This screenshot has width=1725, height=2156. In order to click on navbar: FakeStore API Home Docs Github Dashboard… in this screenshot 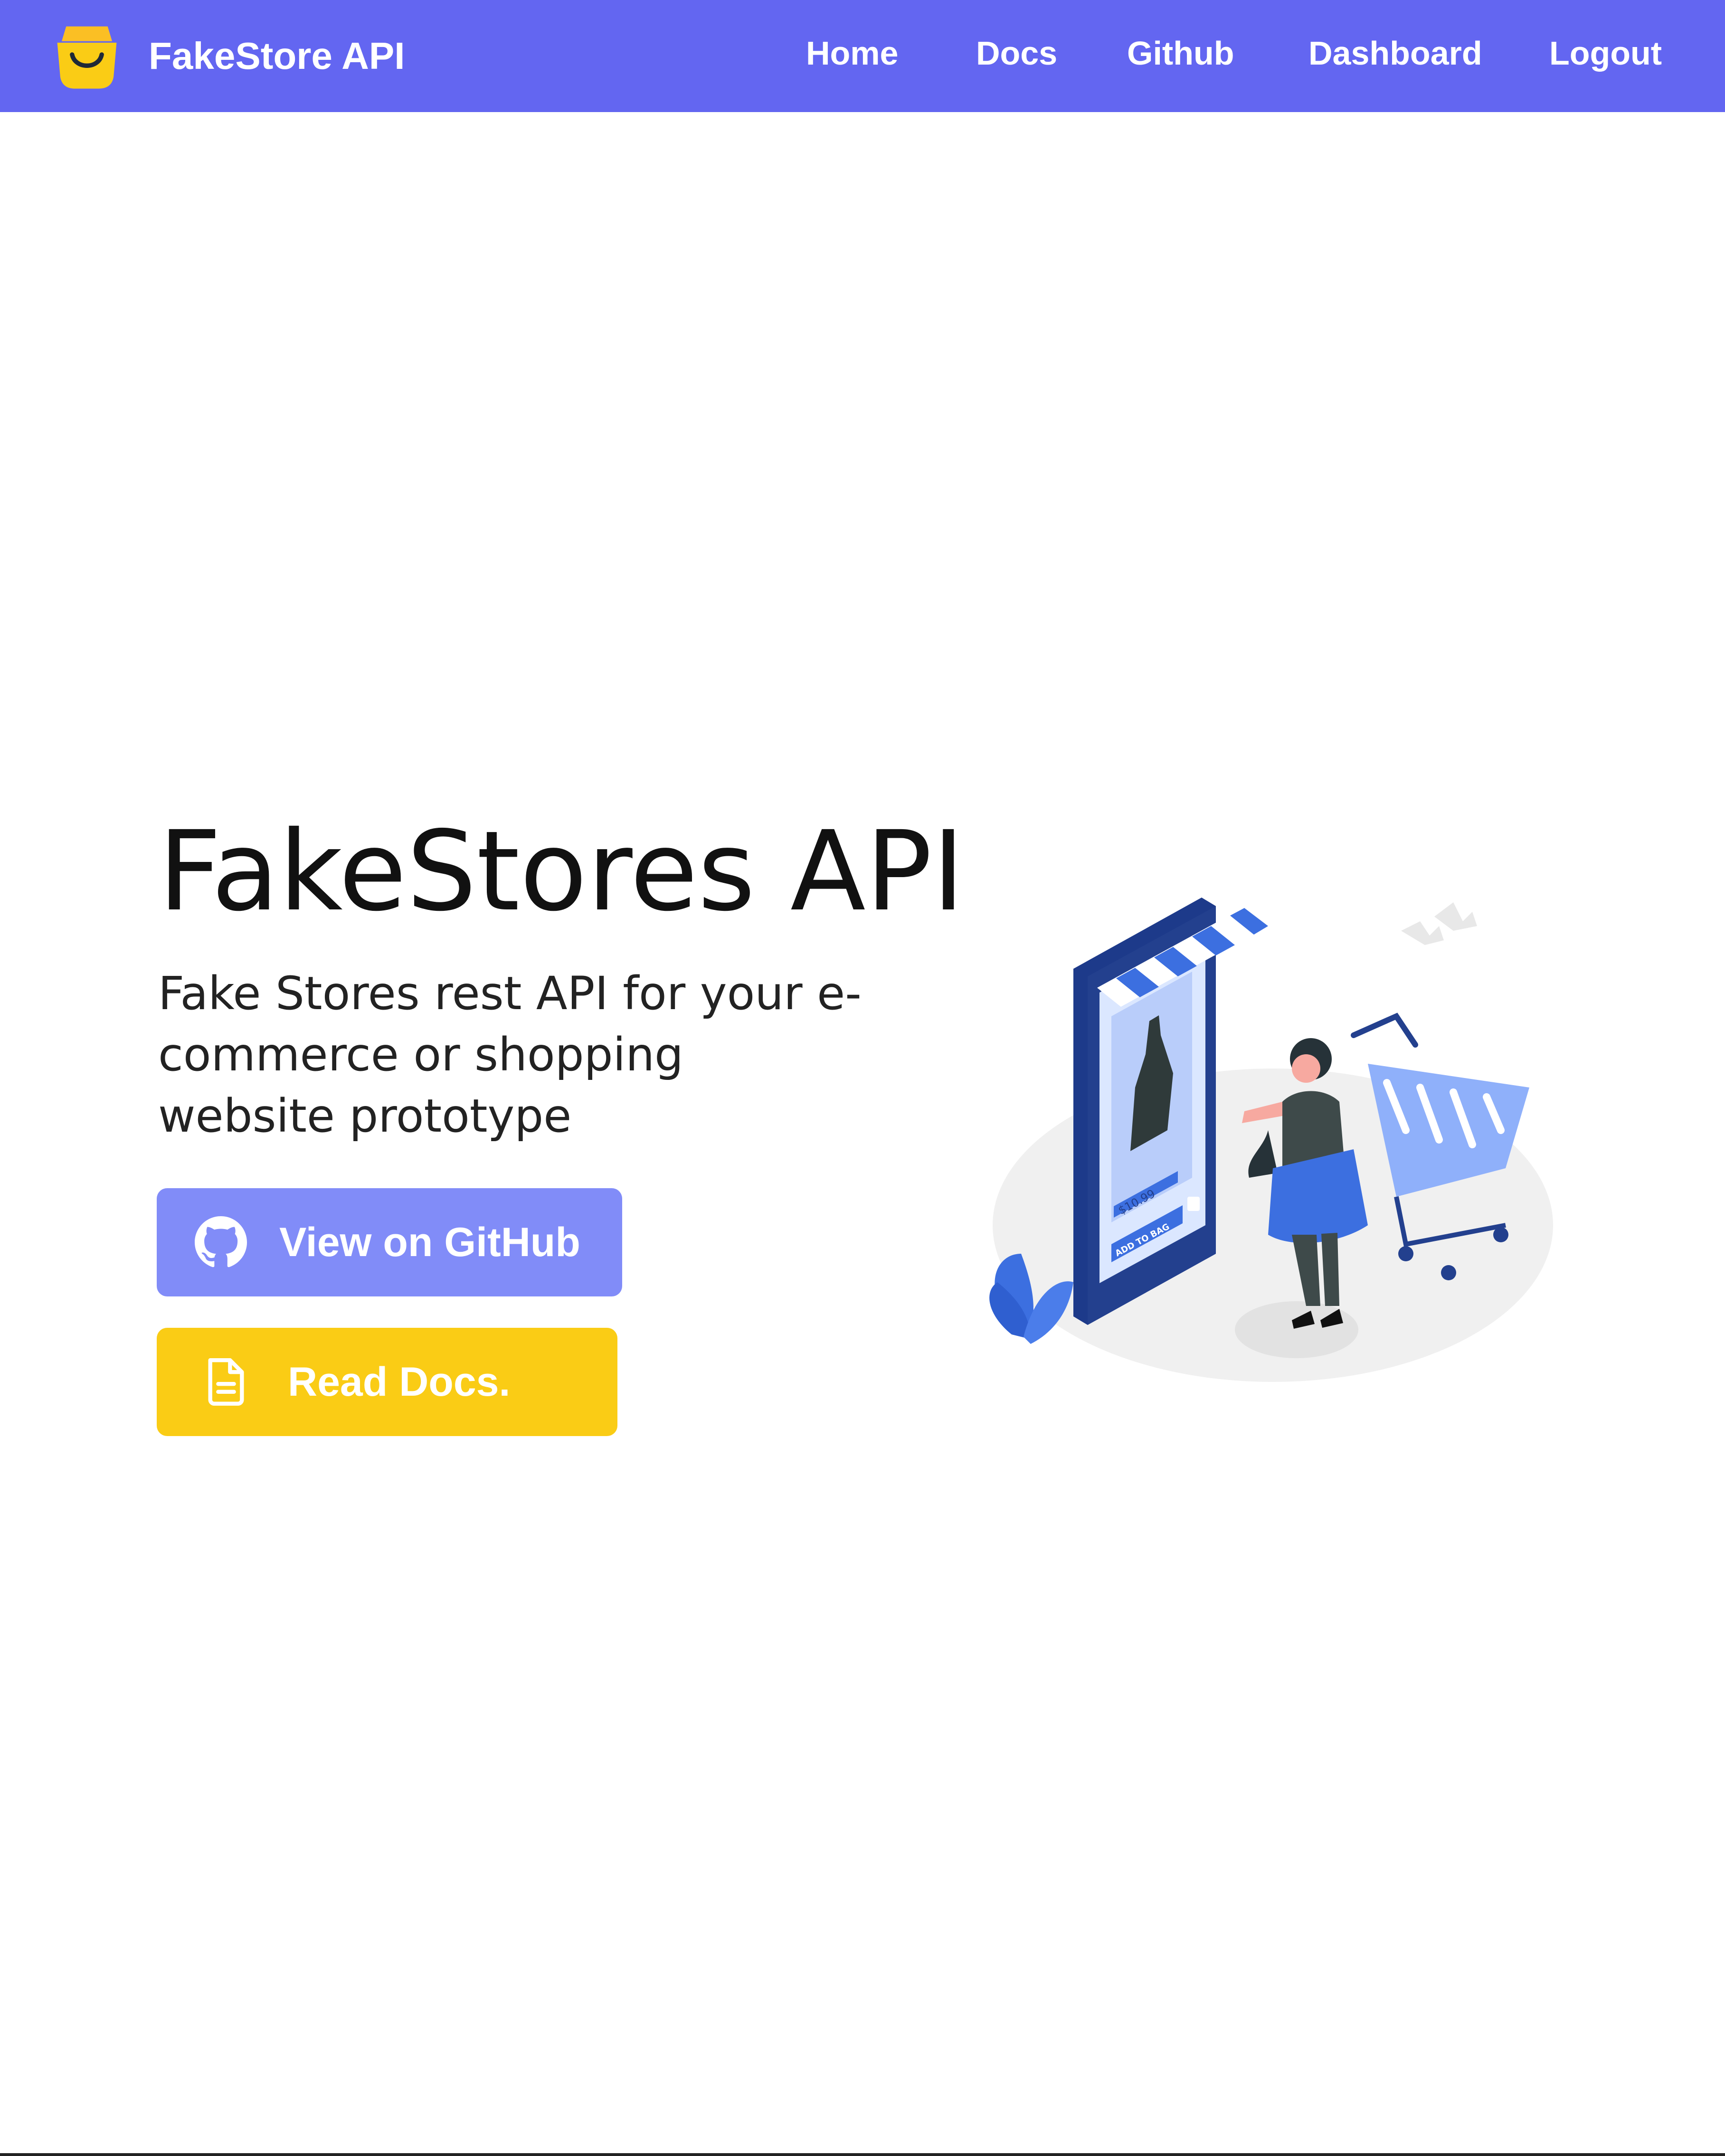, I will do `click(862, 56)`.